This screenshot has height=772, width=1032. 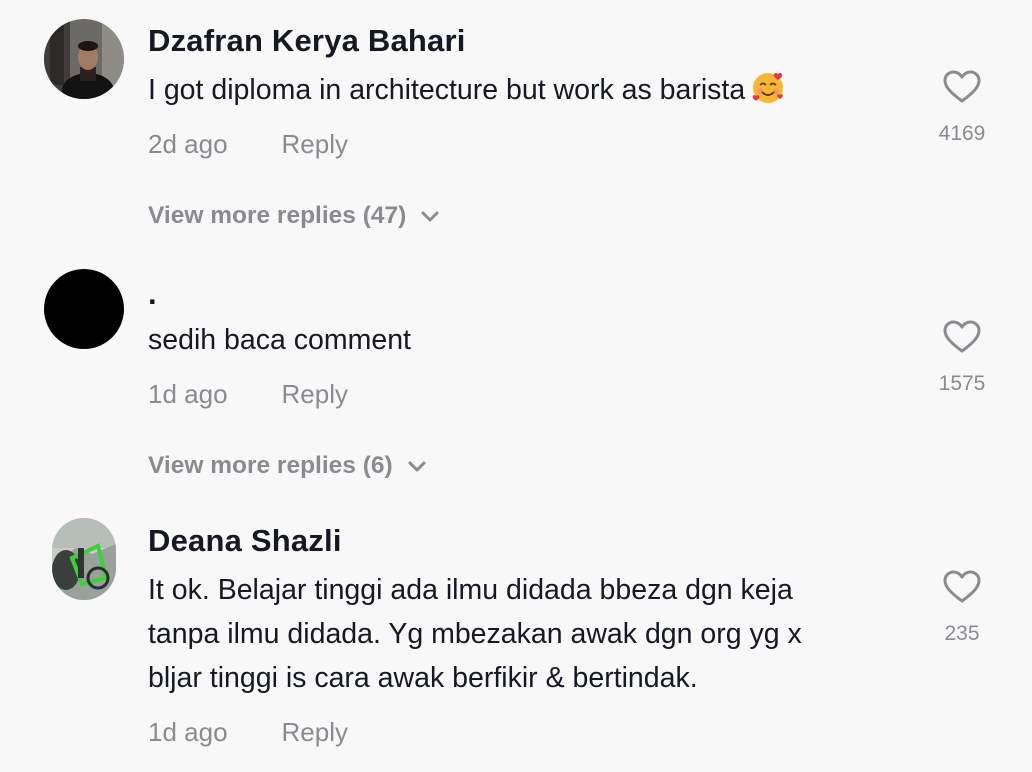 What do you see at coordinates (270, 465) in the screenshot?
I see `view-more-replies-label: View more replies (6)` at bounding box center [270, 465].